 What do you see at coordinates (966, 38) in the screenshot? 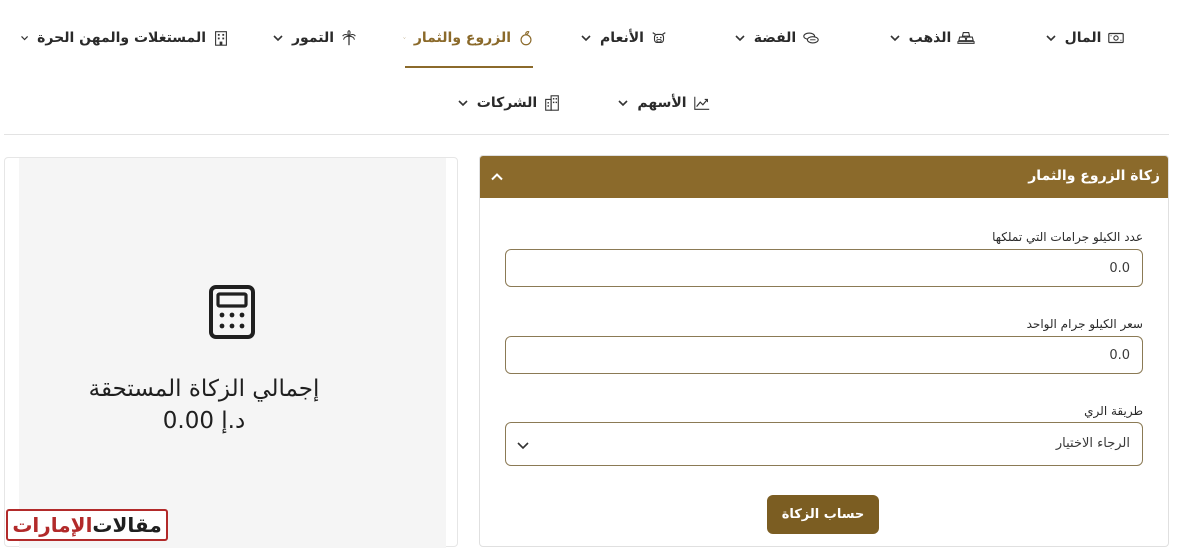
I see `gold-bars-icon` at bounding box center [966, 38].